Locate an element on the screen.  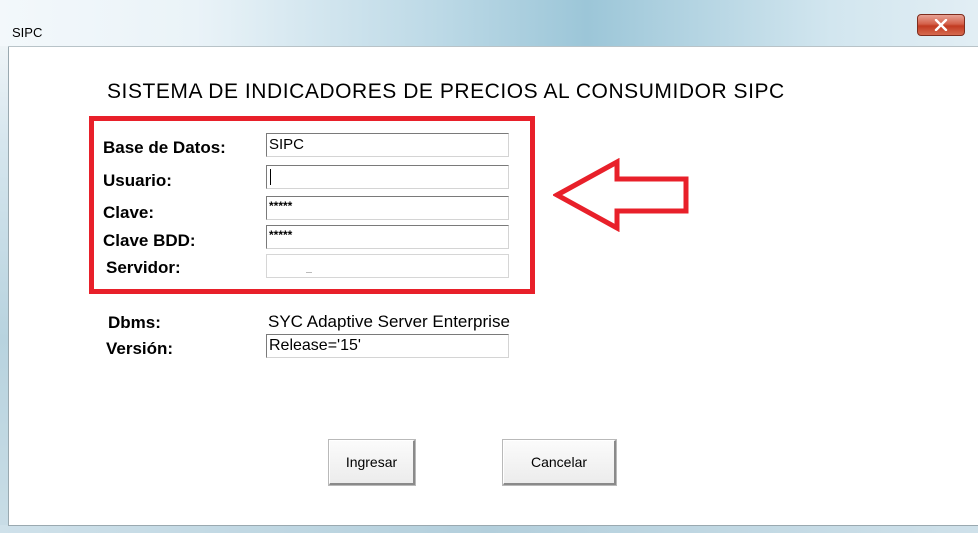
db-password-field: ***** is located at coordinates (387, 237).